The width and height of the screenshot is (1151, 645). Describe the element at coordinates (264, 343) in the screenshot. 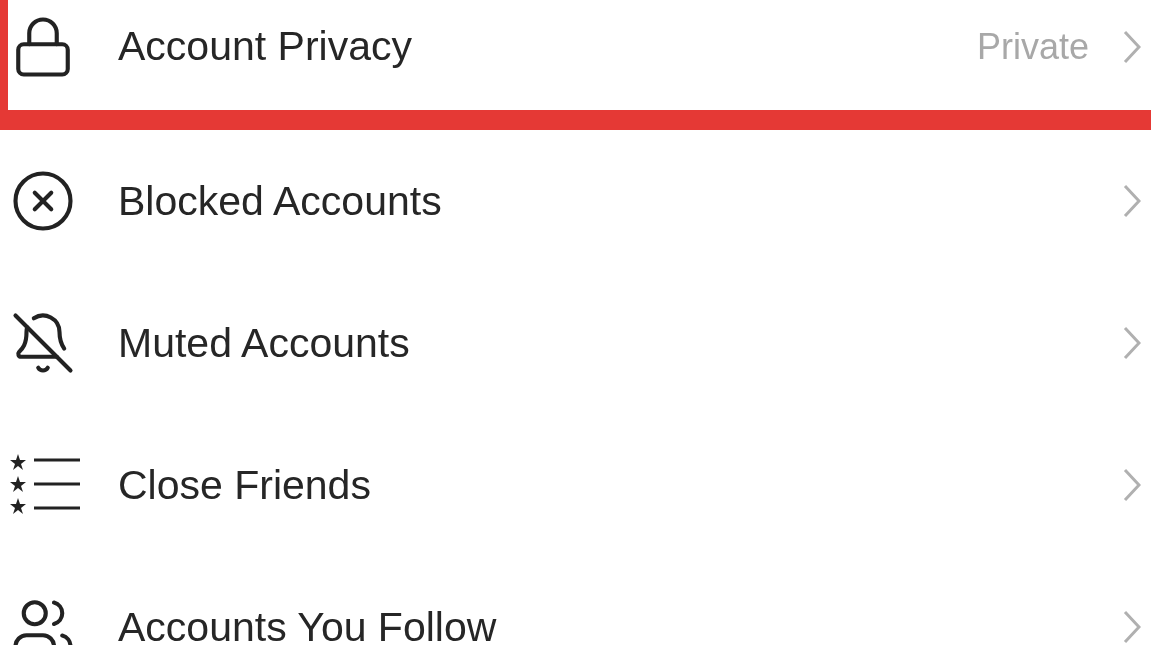

I see `row-label: Muted Accounts` at that location.